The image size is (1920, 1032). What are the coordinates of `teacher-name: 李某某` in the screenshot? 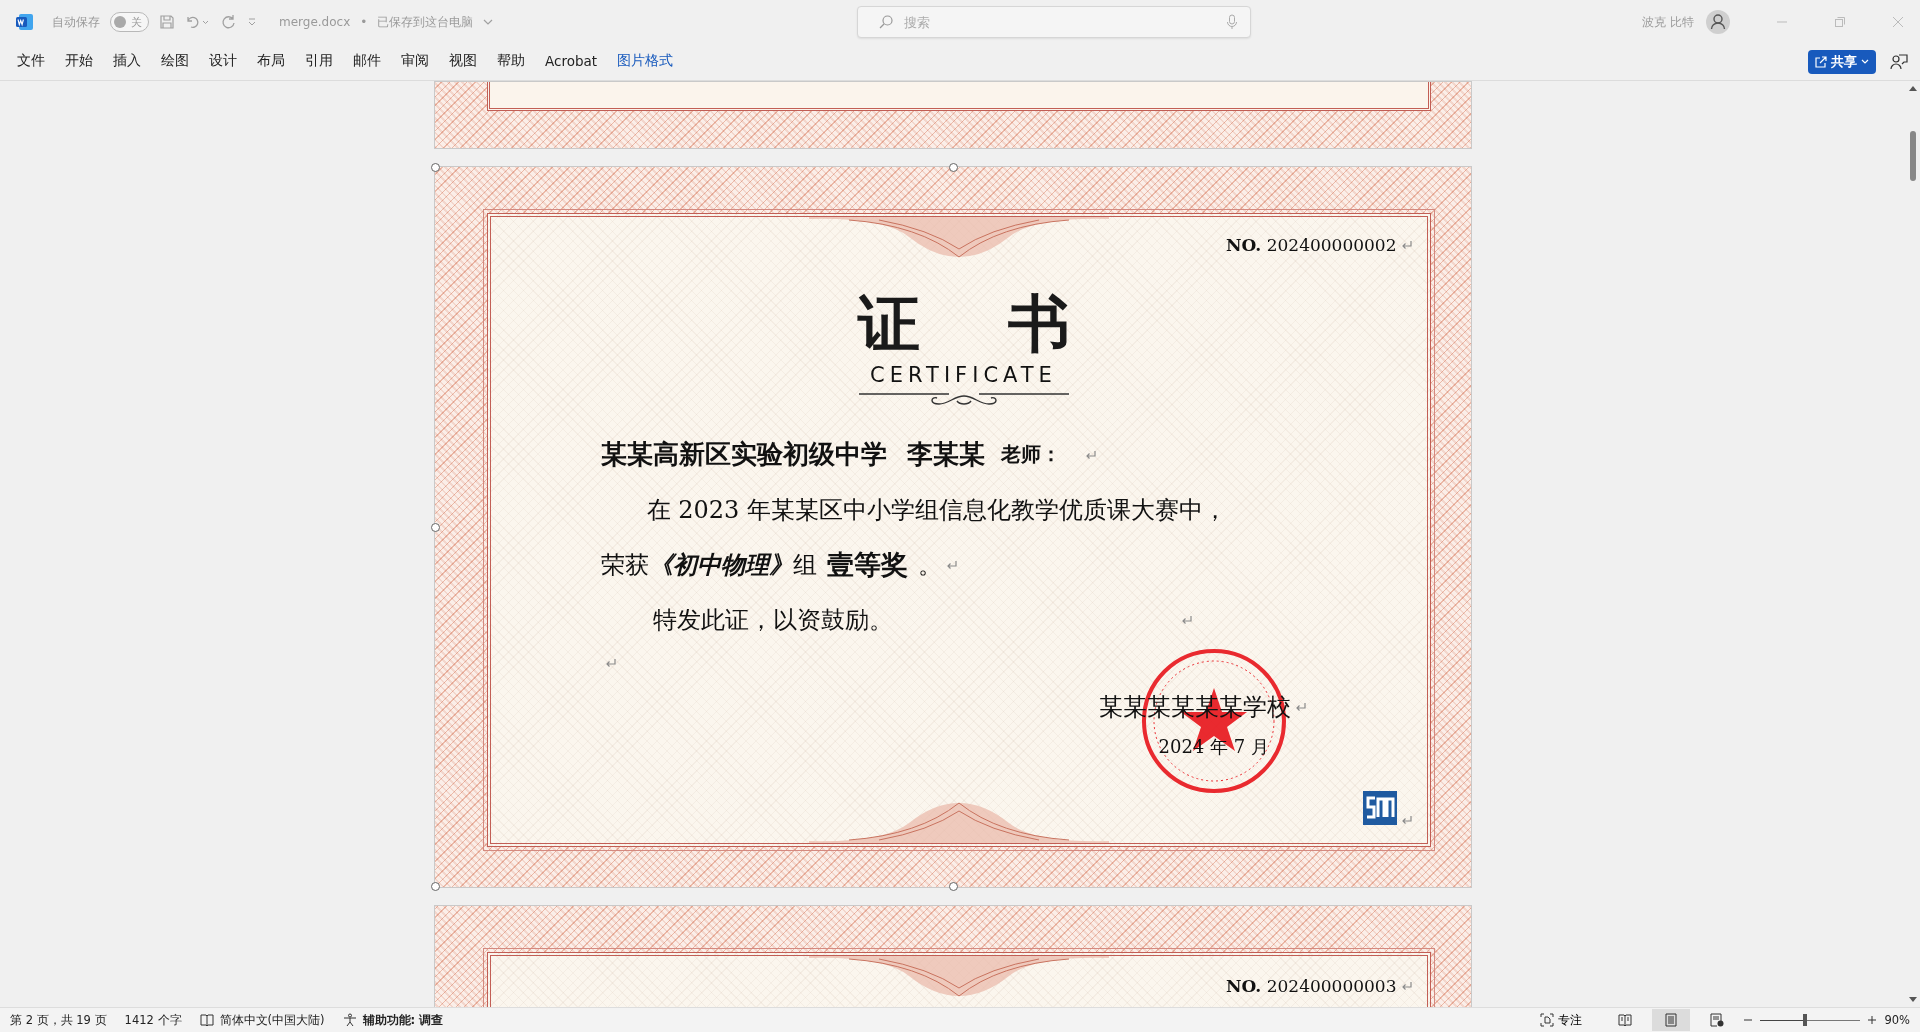 It's located at (945, 454).